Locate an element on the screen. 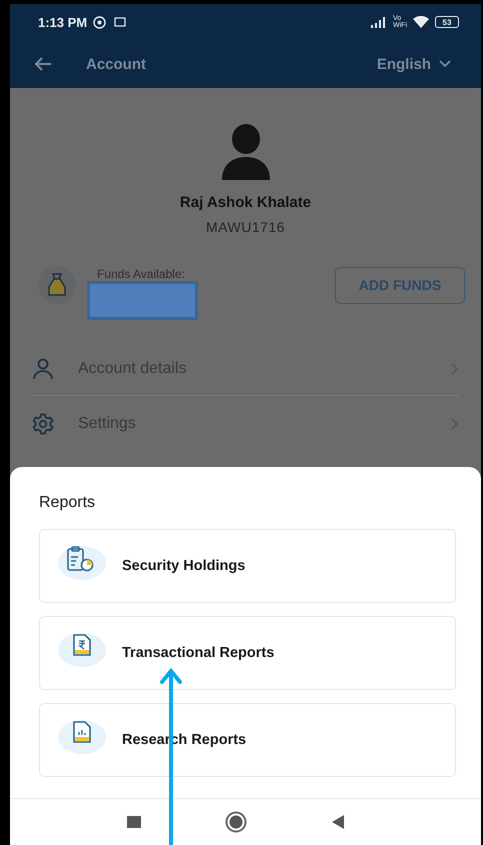  recent-apps-icon is located at coordinates (133, 822).